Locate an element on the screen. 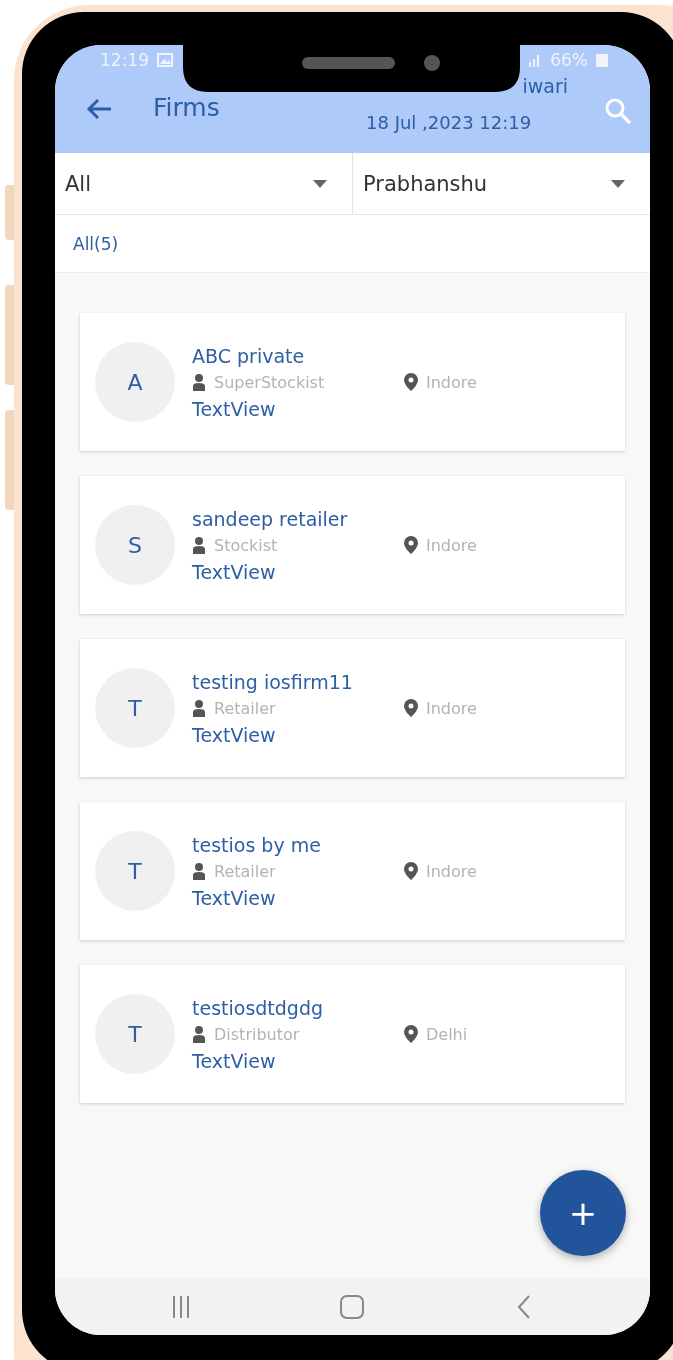 This screenshot has height=1360, width=673. firm-type: Distributor is located at coordinates (257, 1034).